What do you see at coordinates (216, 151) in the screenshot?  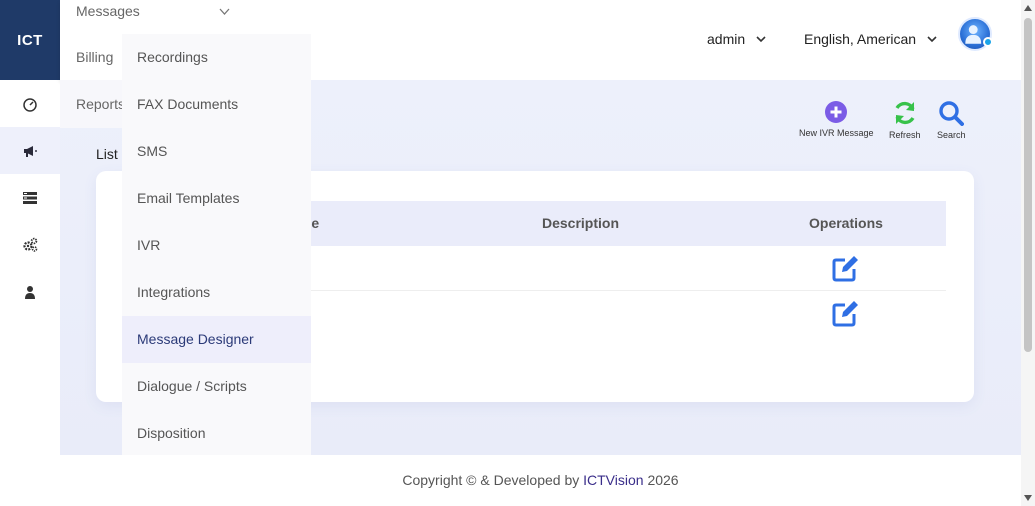 I see `menu-item-sms: SMS` at bounding box center [216, 151].